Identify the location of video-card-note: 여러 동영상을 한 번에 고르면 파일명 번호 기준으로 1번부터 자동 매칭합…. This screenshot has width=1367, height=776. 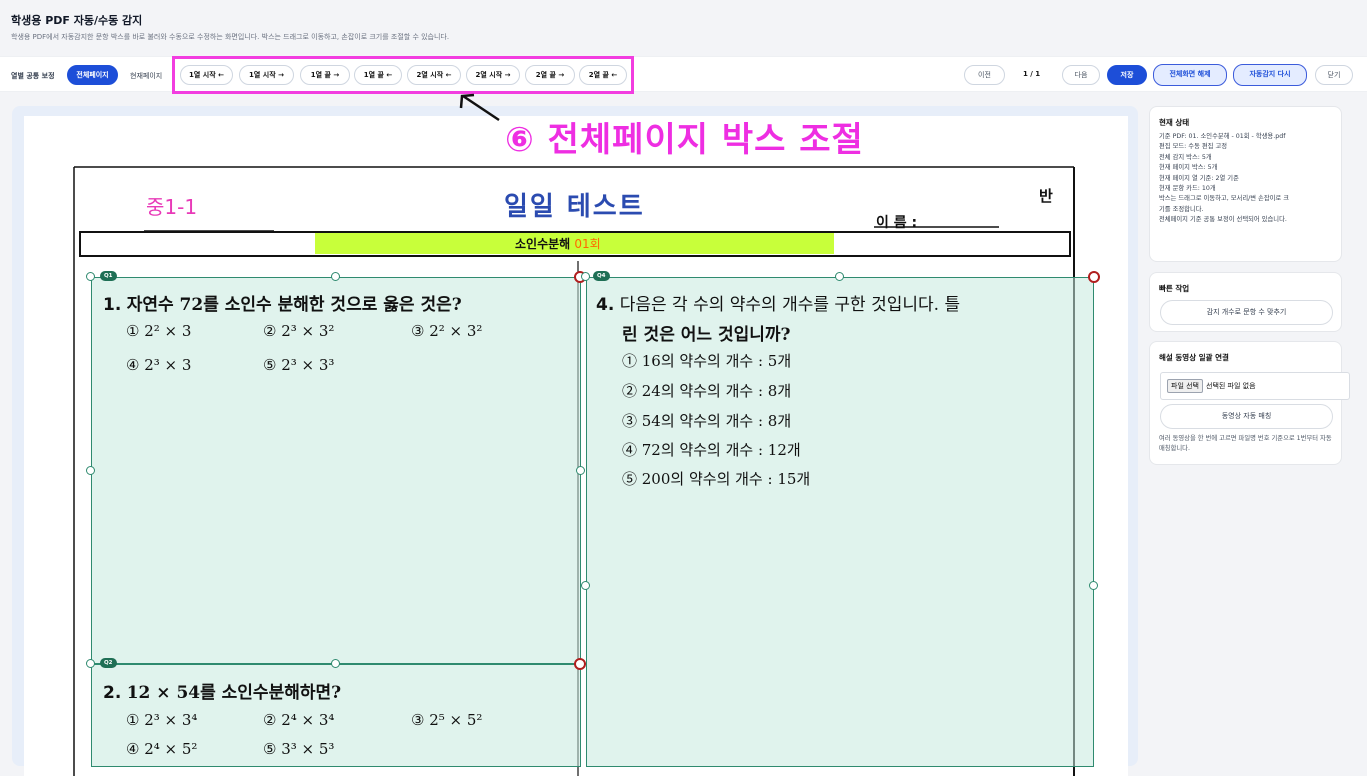
(1245, 443).